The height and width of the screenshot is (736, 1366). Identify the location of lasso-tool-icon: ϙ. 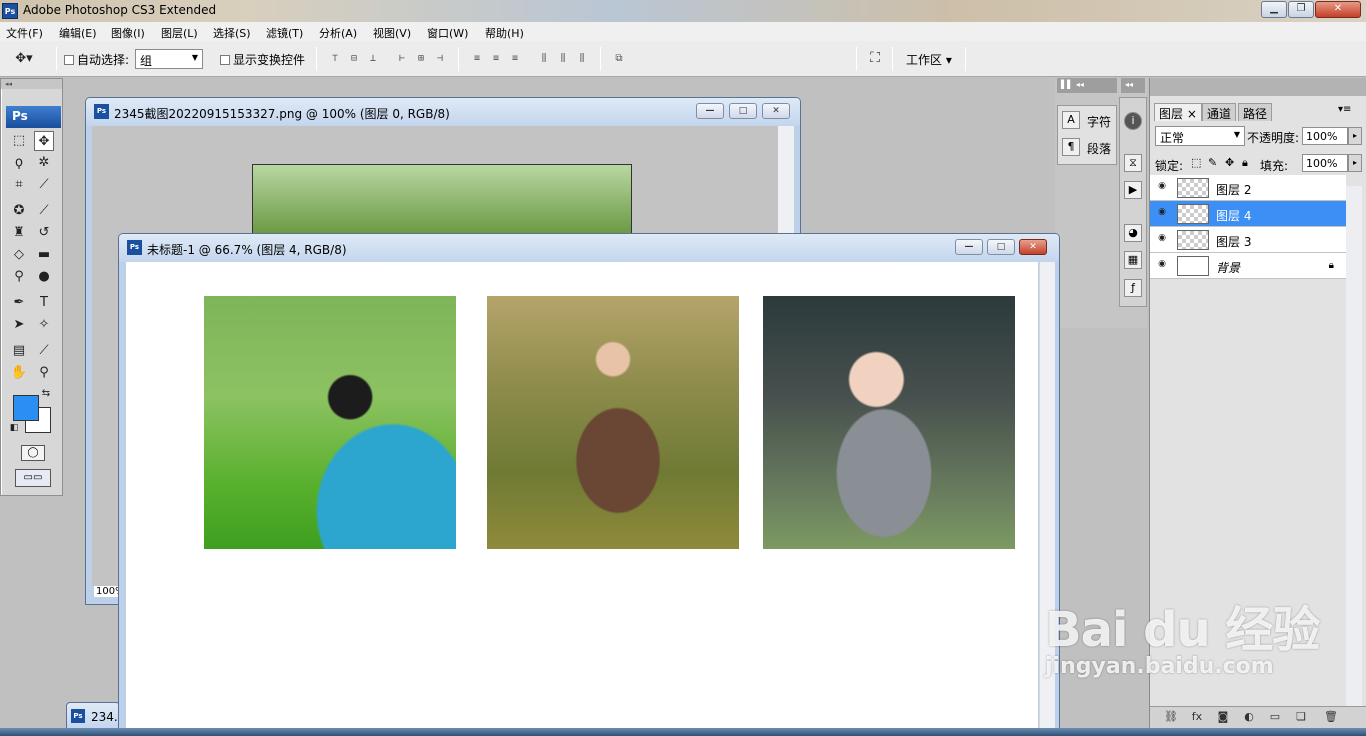
(19, 163).